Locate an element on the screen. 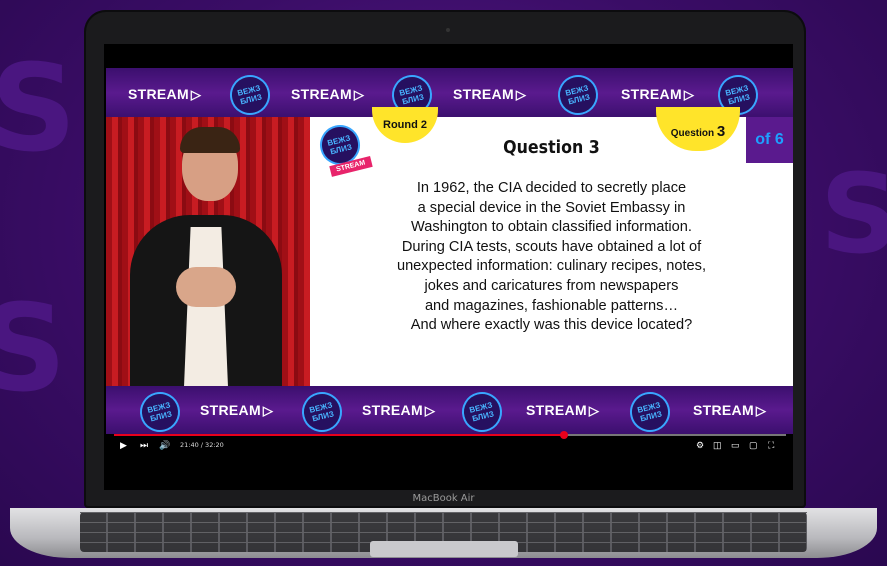 The height and width of the screenshot is (566, 887). next-icon: ⏭ is located at coordinates (144, 445).